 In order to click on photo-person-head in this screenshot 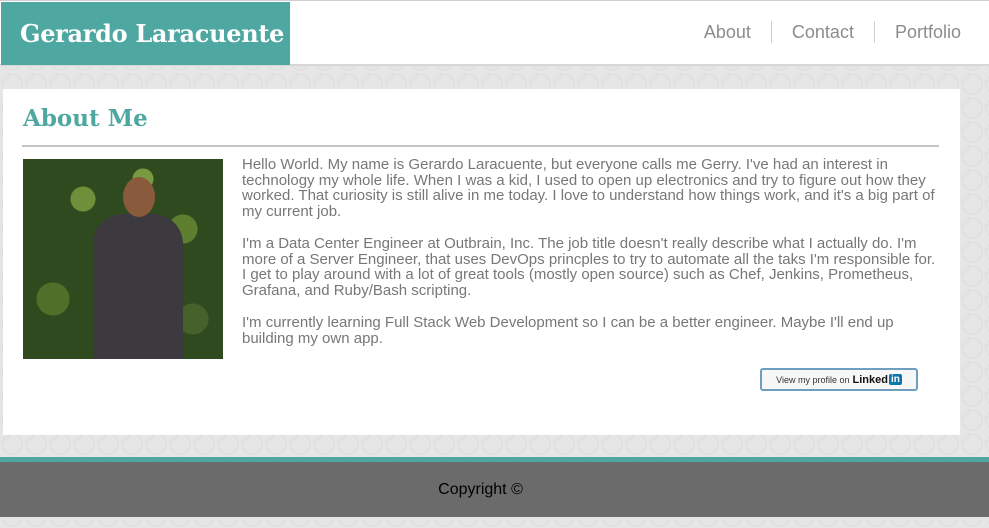, I will do `click(139, 197)`.